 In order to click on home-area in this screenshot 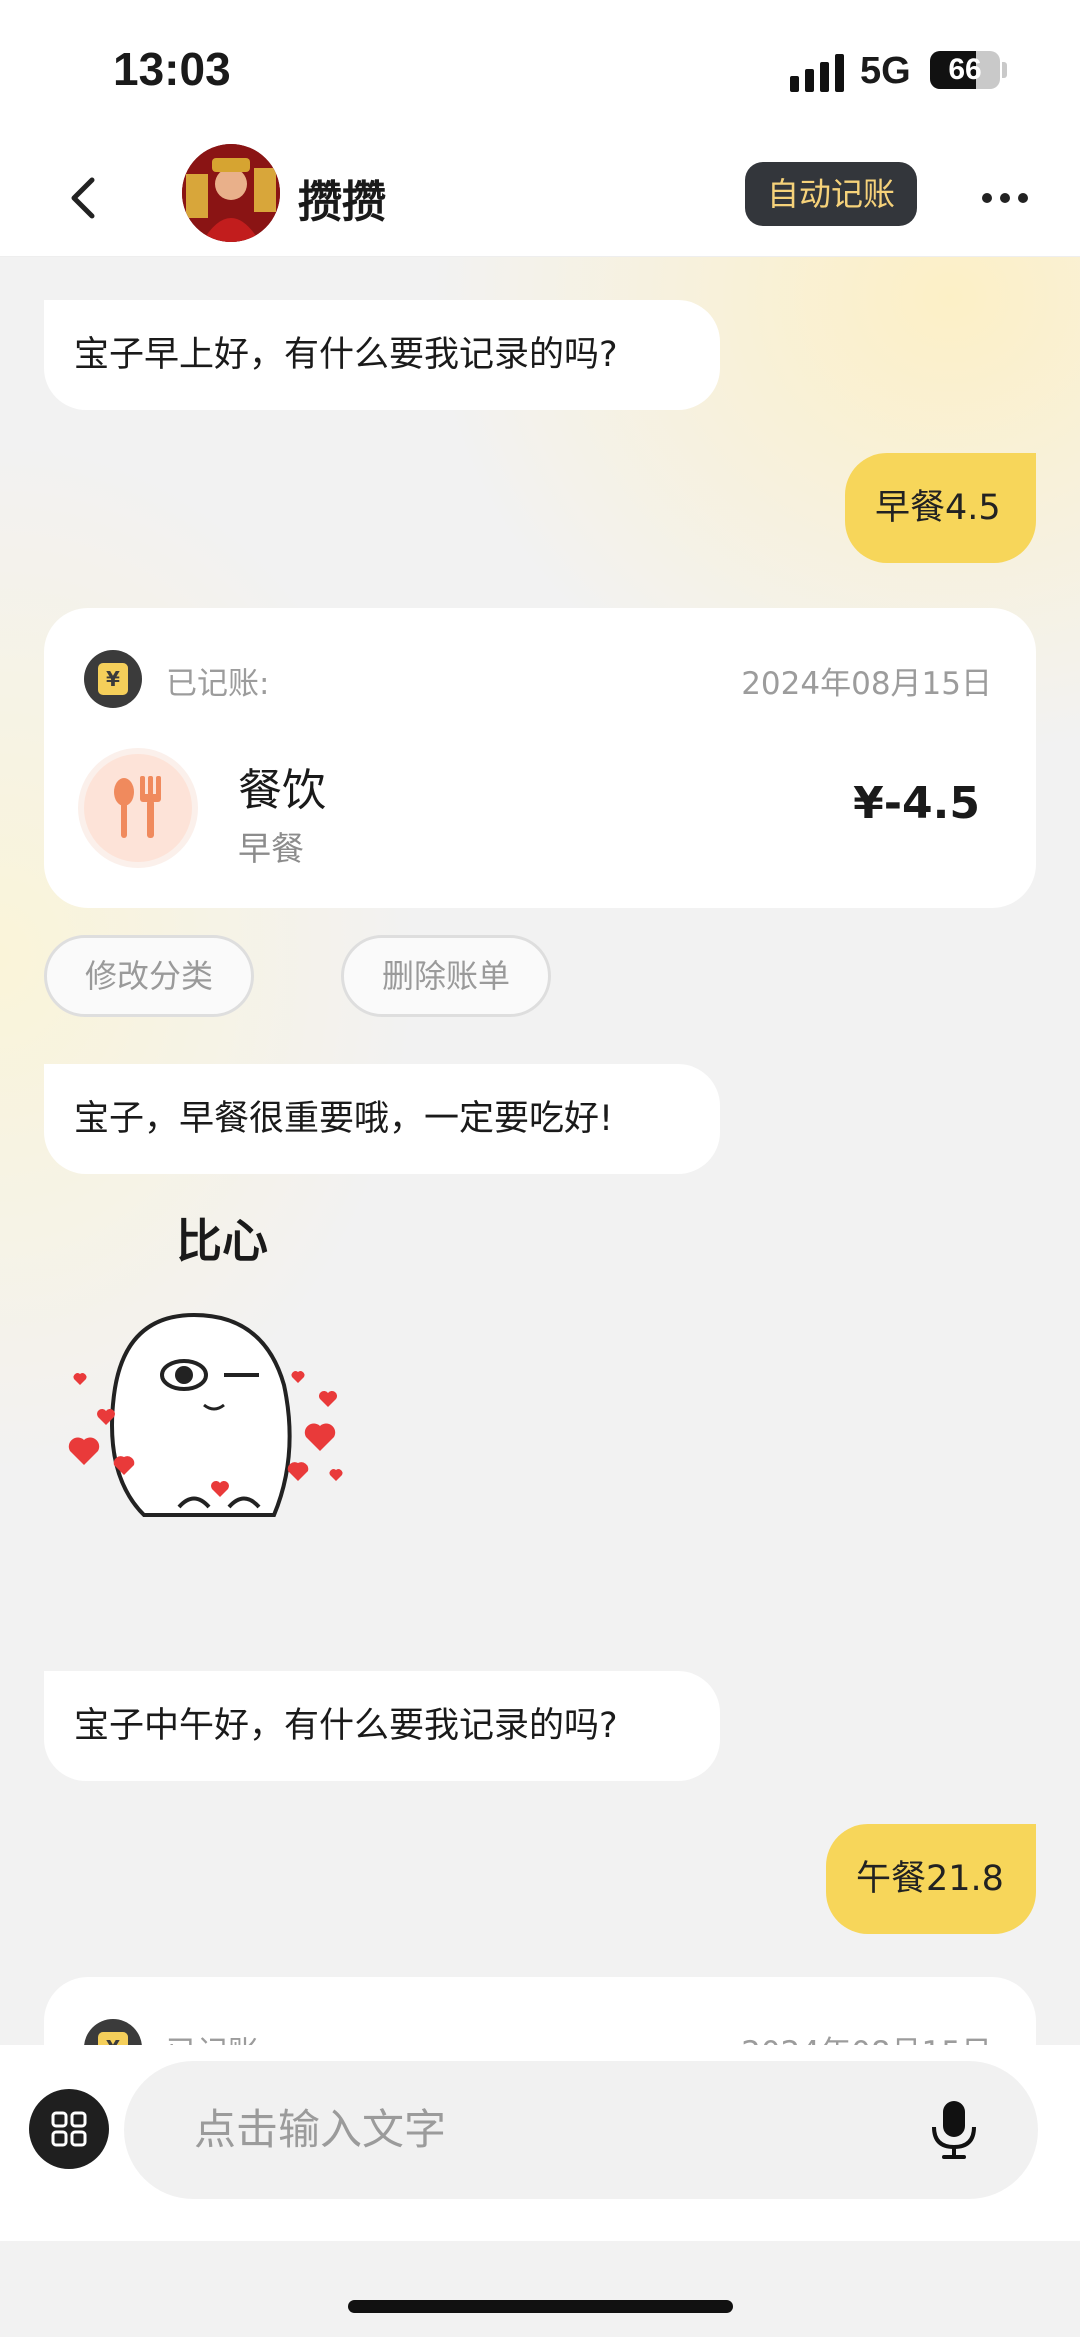, I will do `click(540, 2289)`.